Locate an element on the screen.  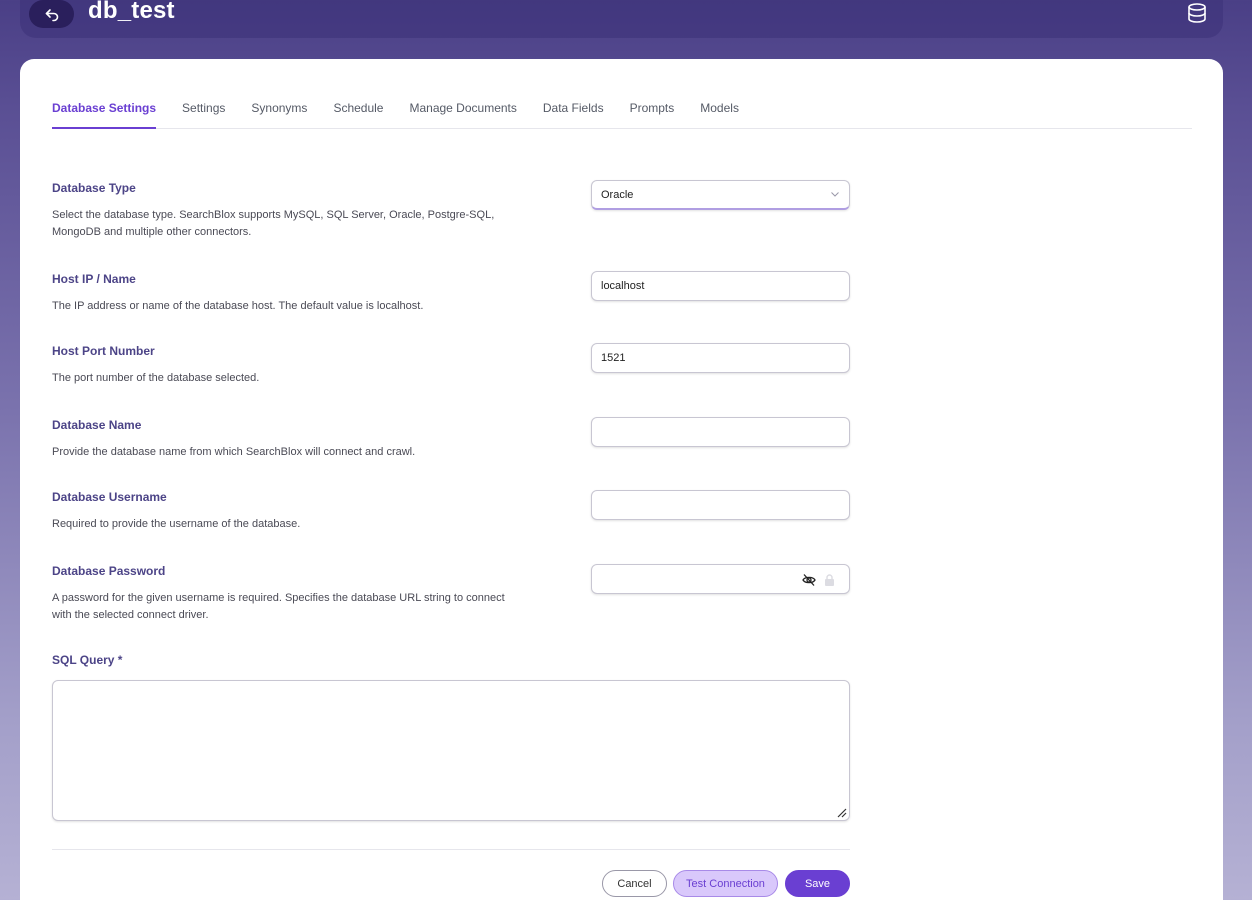
save-button: Save is located at coordinates (817, 883).